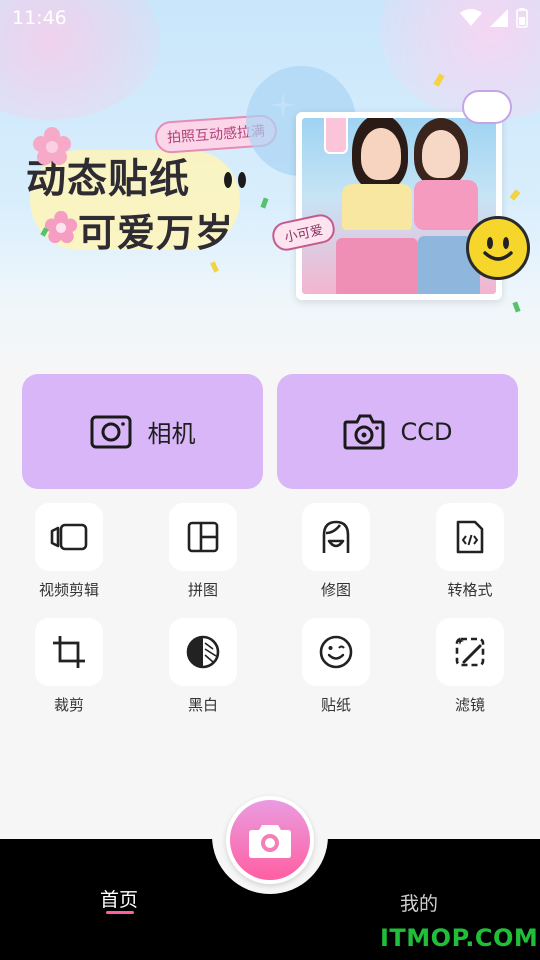 Image resolution: width=540 pixels, height=960 pixels. What do you see at coordinates (470, 590) in the screenshot?
I see `tool-label: 转格式` at bounding box center [470, 590].